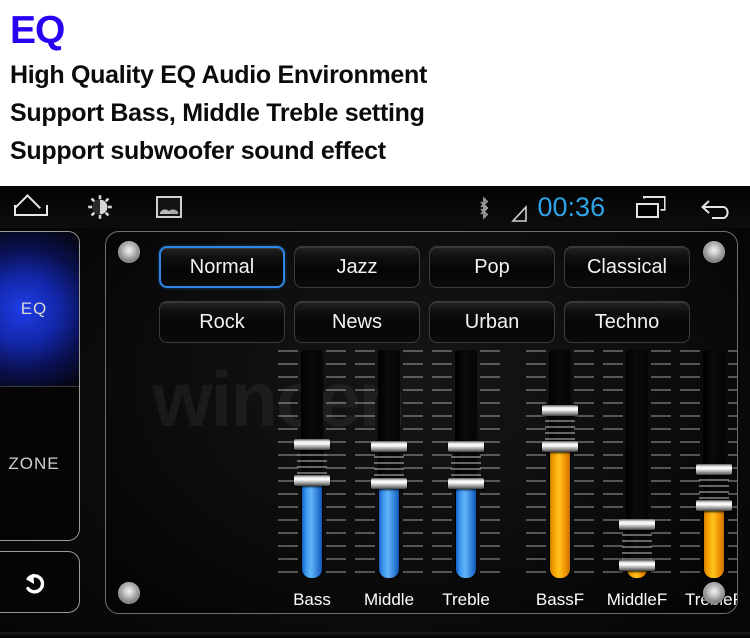 This screenshot has height=638, width=750. What do you see at coordinates (492, 207) in the screenshot?
I see `bluetooth-status` at bounding box center [492, 207].